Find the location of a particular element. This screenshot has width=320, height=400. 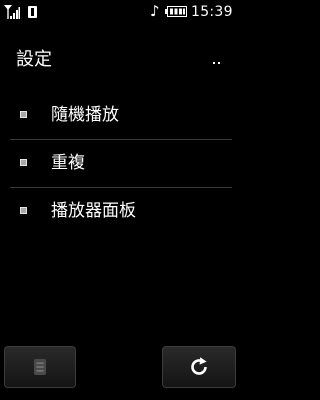

status-bar: ♪ 15:39 is located at coordinates (120, 11).